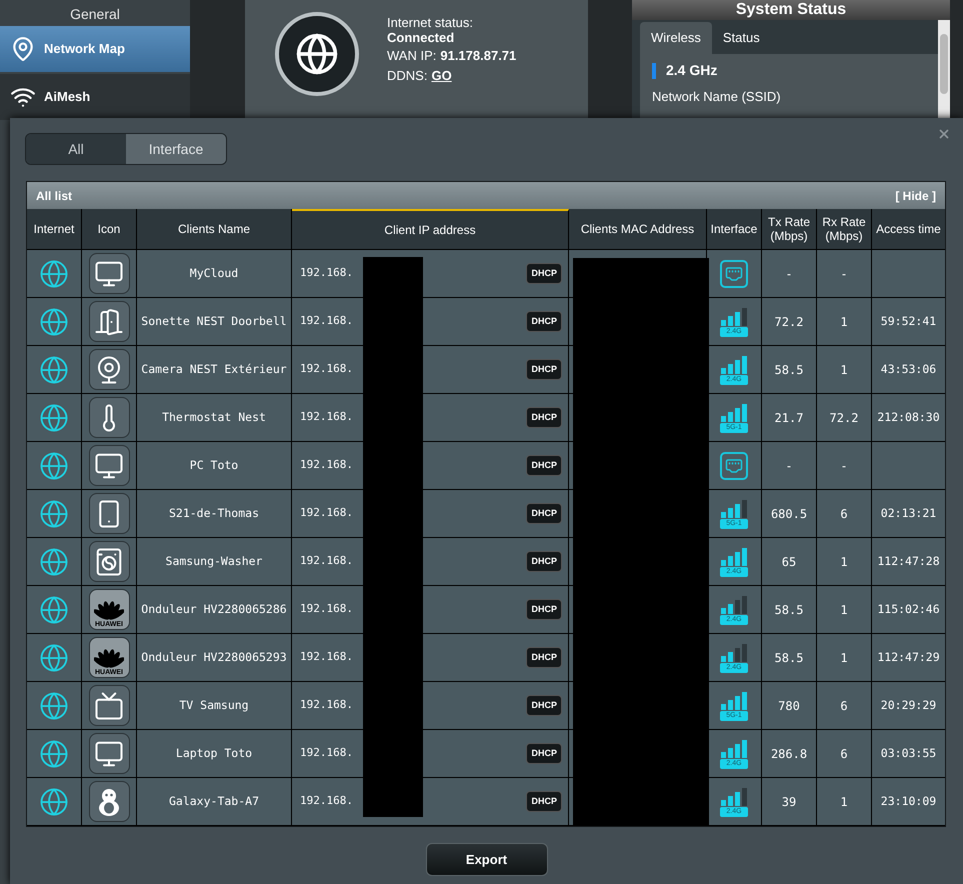 This screenshot has width=963, height=884. Describe the element at coordinates (789, 706) in the screenshot. I see `tx-rate: 780` at that location.